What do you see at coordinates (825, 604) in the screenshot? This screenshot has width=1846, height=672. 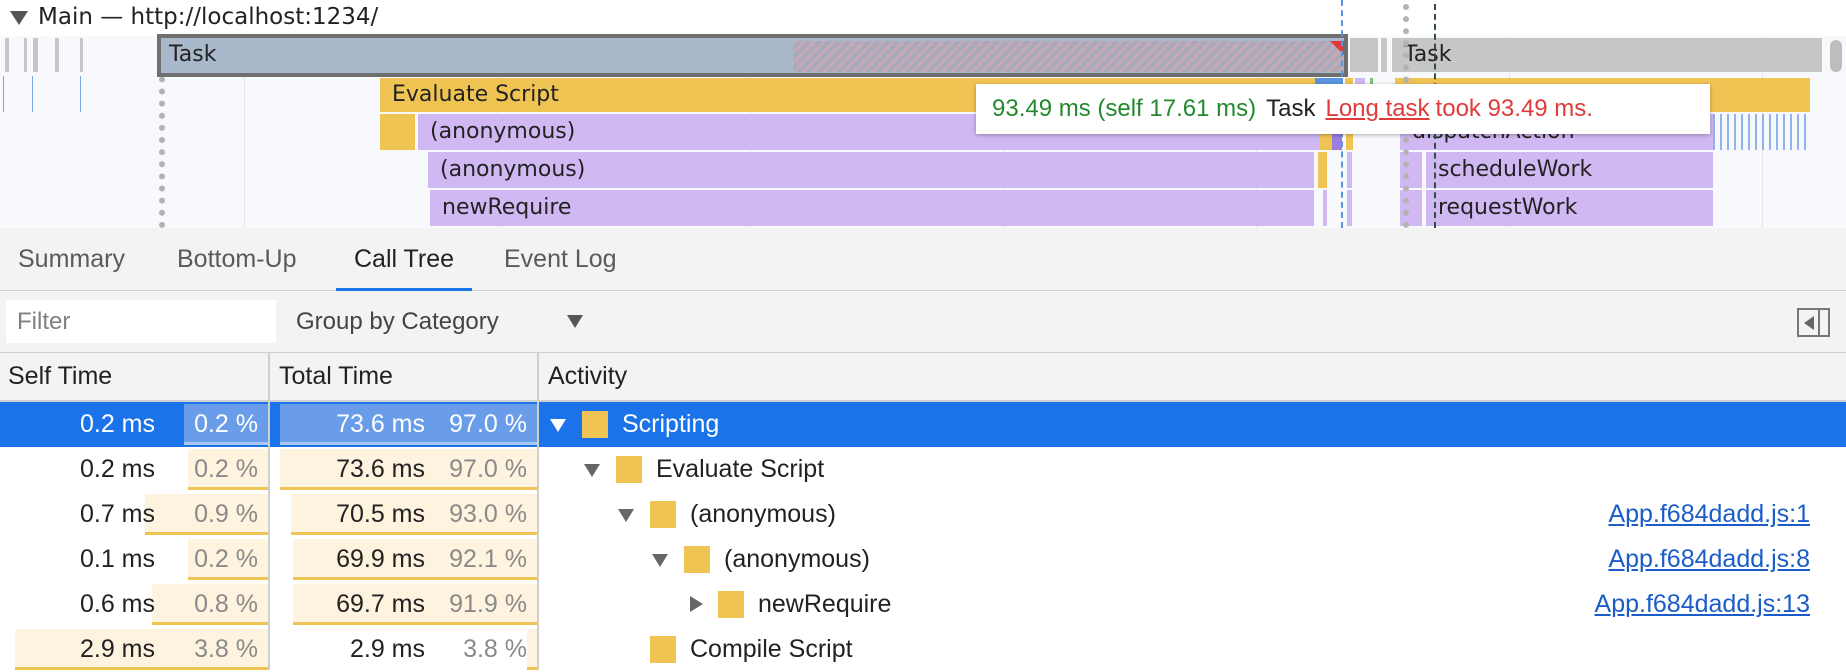 I see `activity-name: newRequire` at bounding box center [825, 604].